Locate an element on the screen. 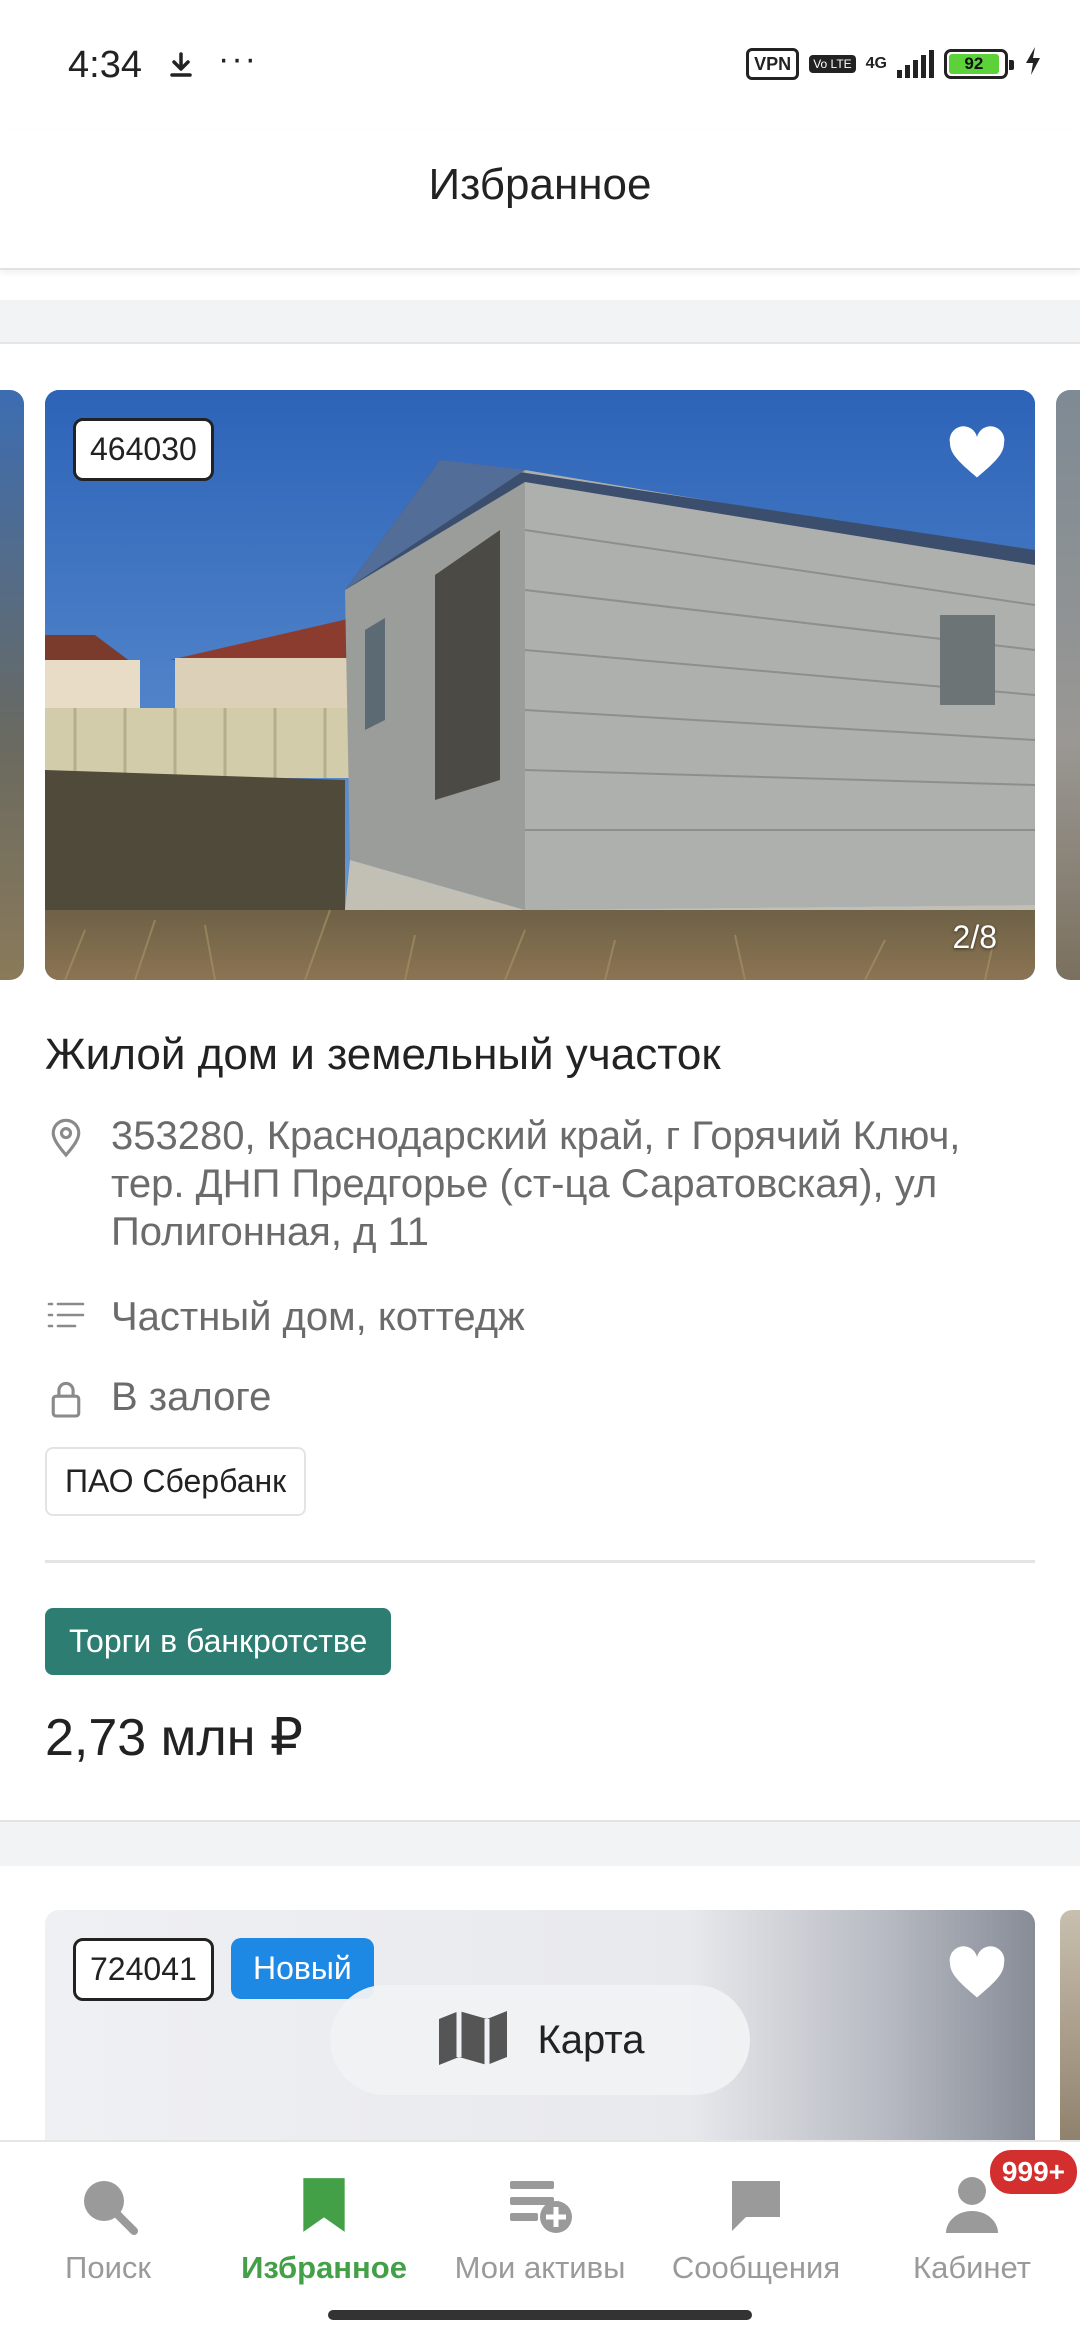 This screenshot has height=2340, width=1080. map-button-label: Карта is located at coordinates (591, 2039).